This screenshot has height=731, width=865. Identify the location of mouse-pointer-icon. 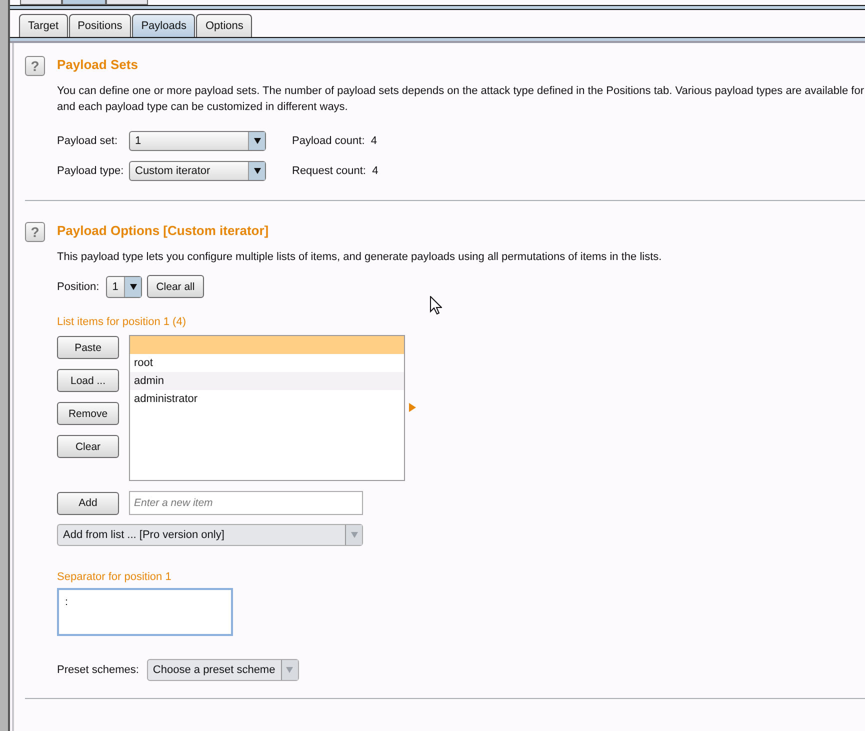
(436, 305).